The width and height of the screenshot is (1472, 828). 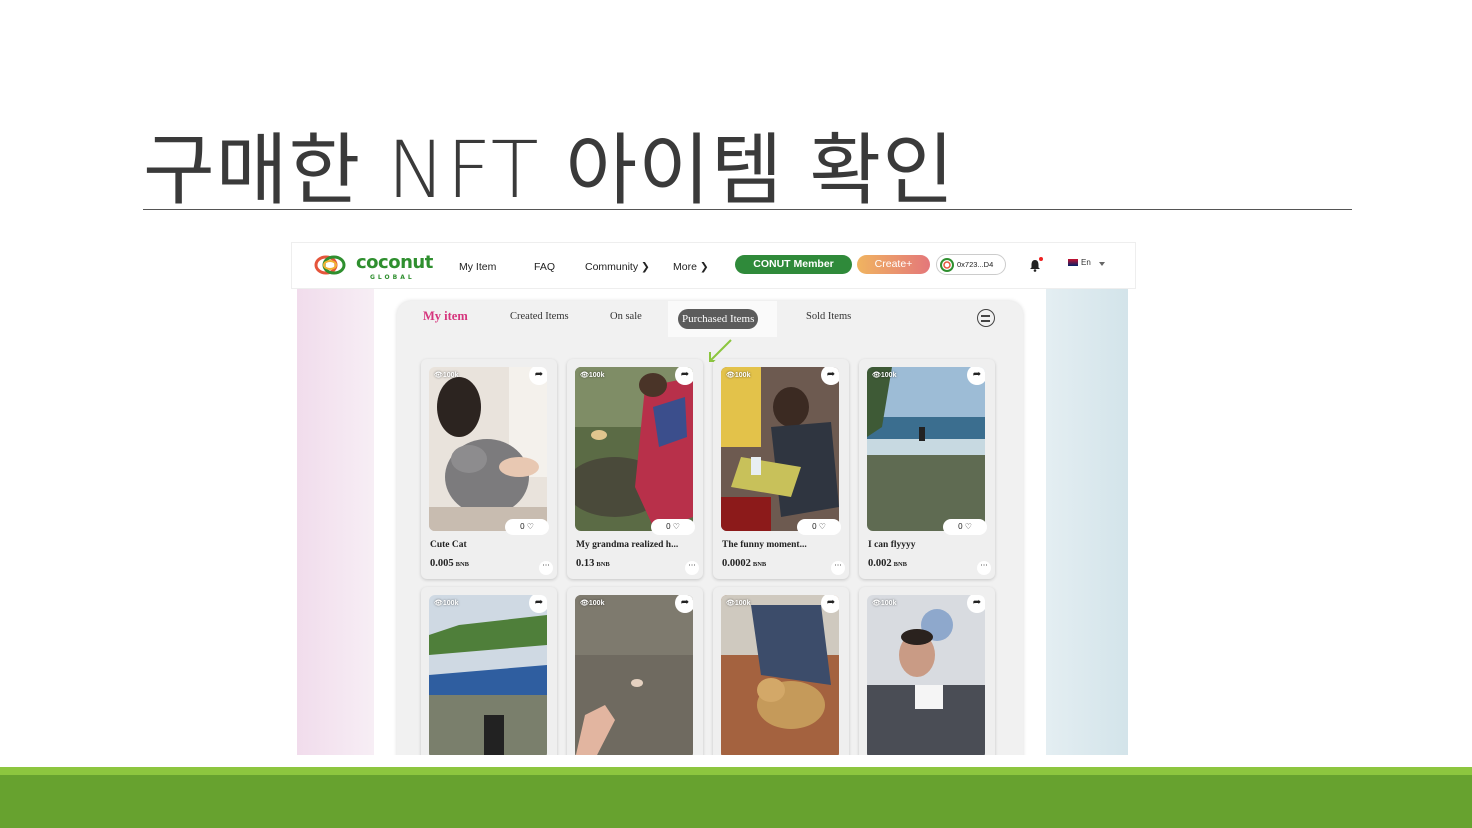 I want to click on nft-card: 👁100k ➦ 0 ♡ Cute Cat 0.005 BNB ···, so click(x=489, y=469).